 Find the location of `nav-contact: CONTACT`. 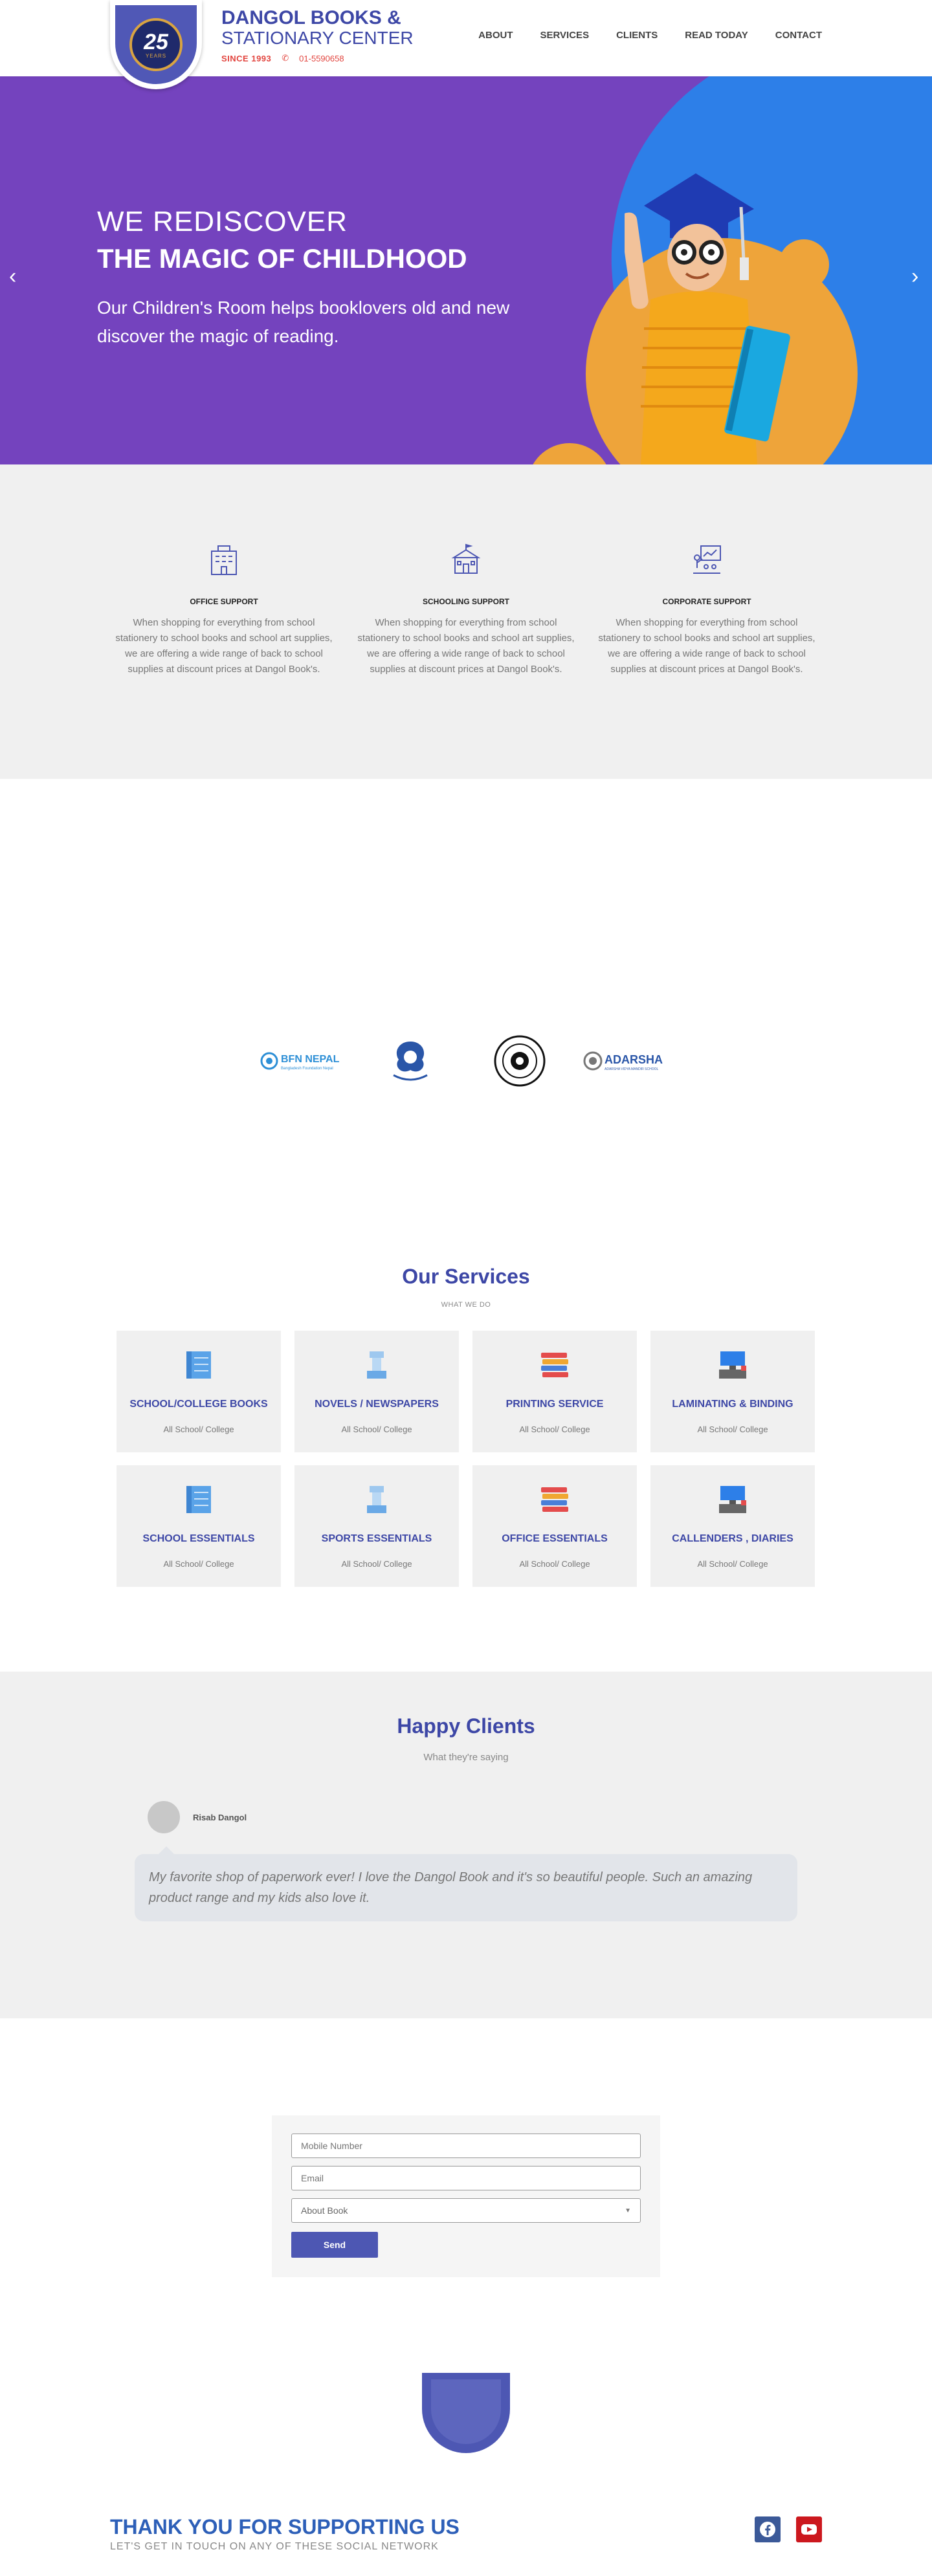

nav-contact: CONTACT is located at coordinates (798, 35).